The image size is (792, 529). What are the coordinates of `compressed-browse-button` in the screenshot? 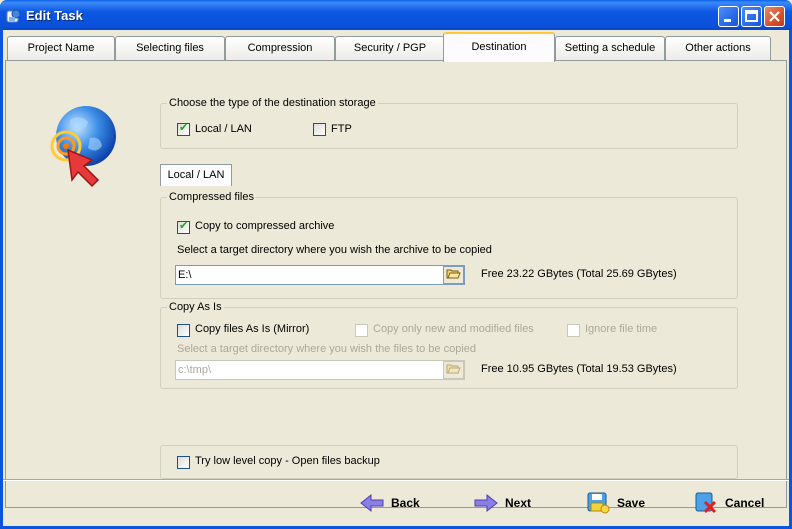 It's located at (453, 275).